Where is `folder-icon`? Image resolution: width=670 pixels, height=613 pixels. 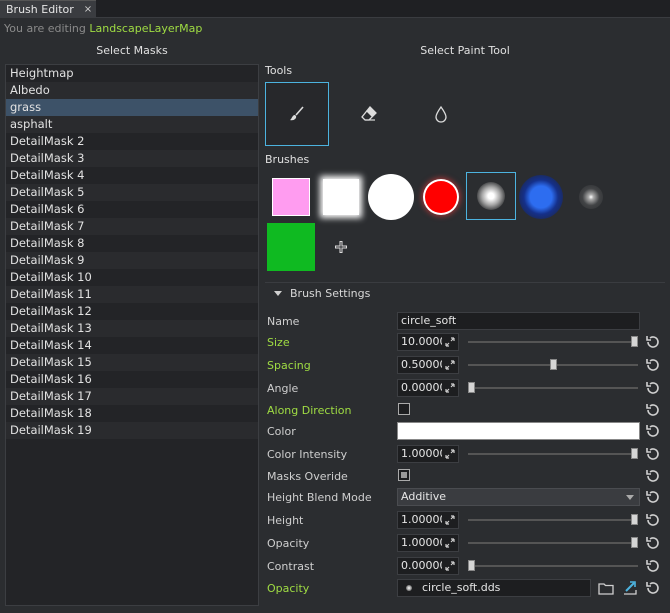
folder-icon is located at coordinates (606, 588).